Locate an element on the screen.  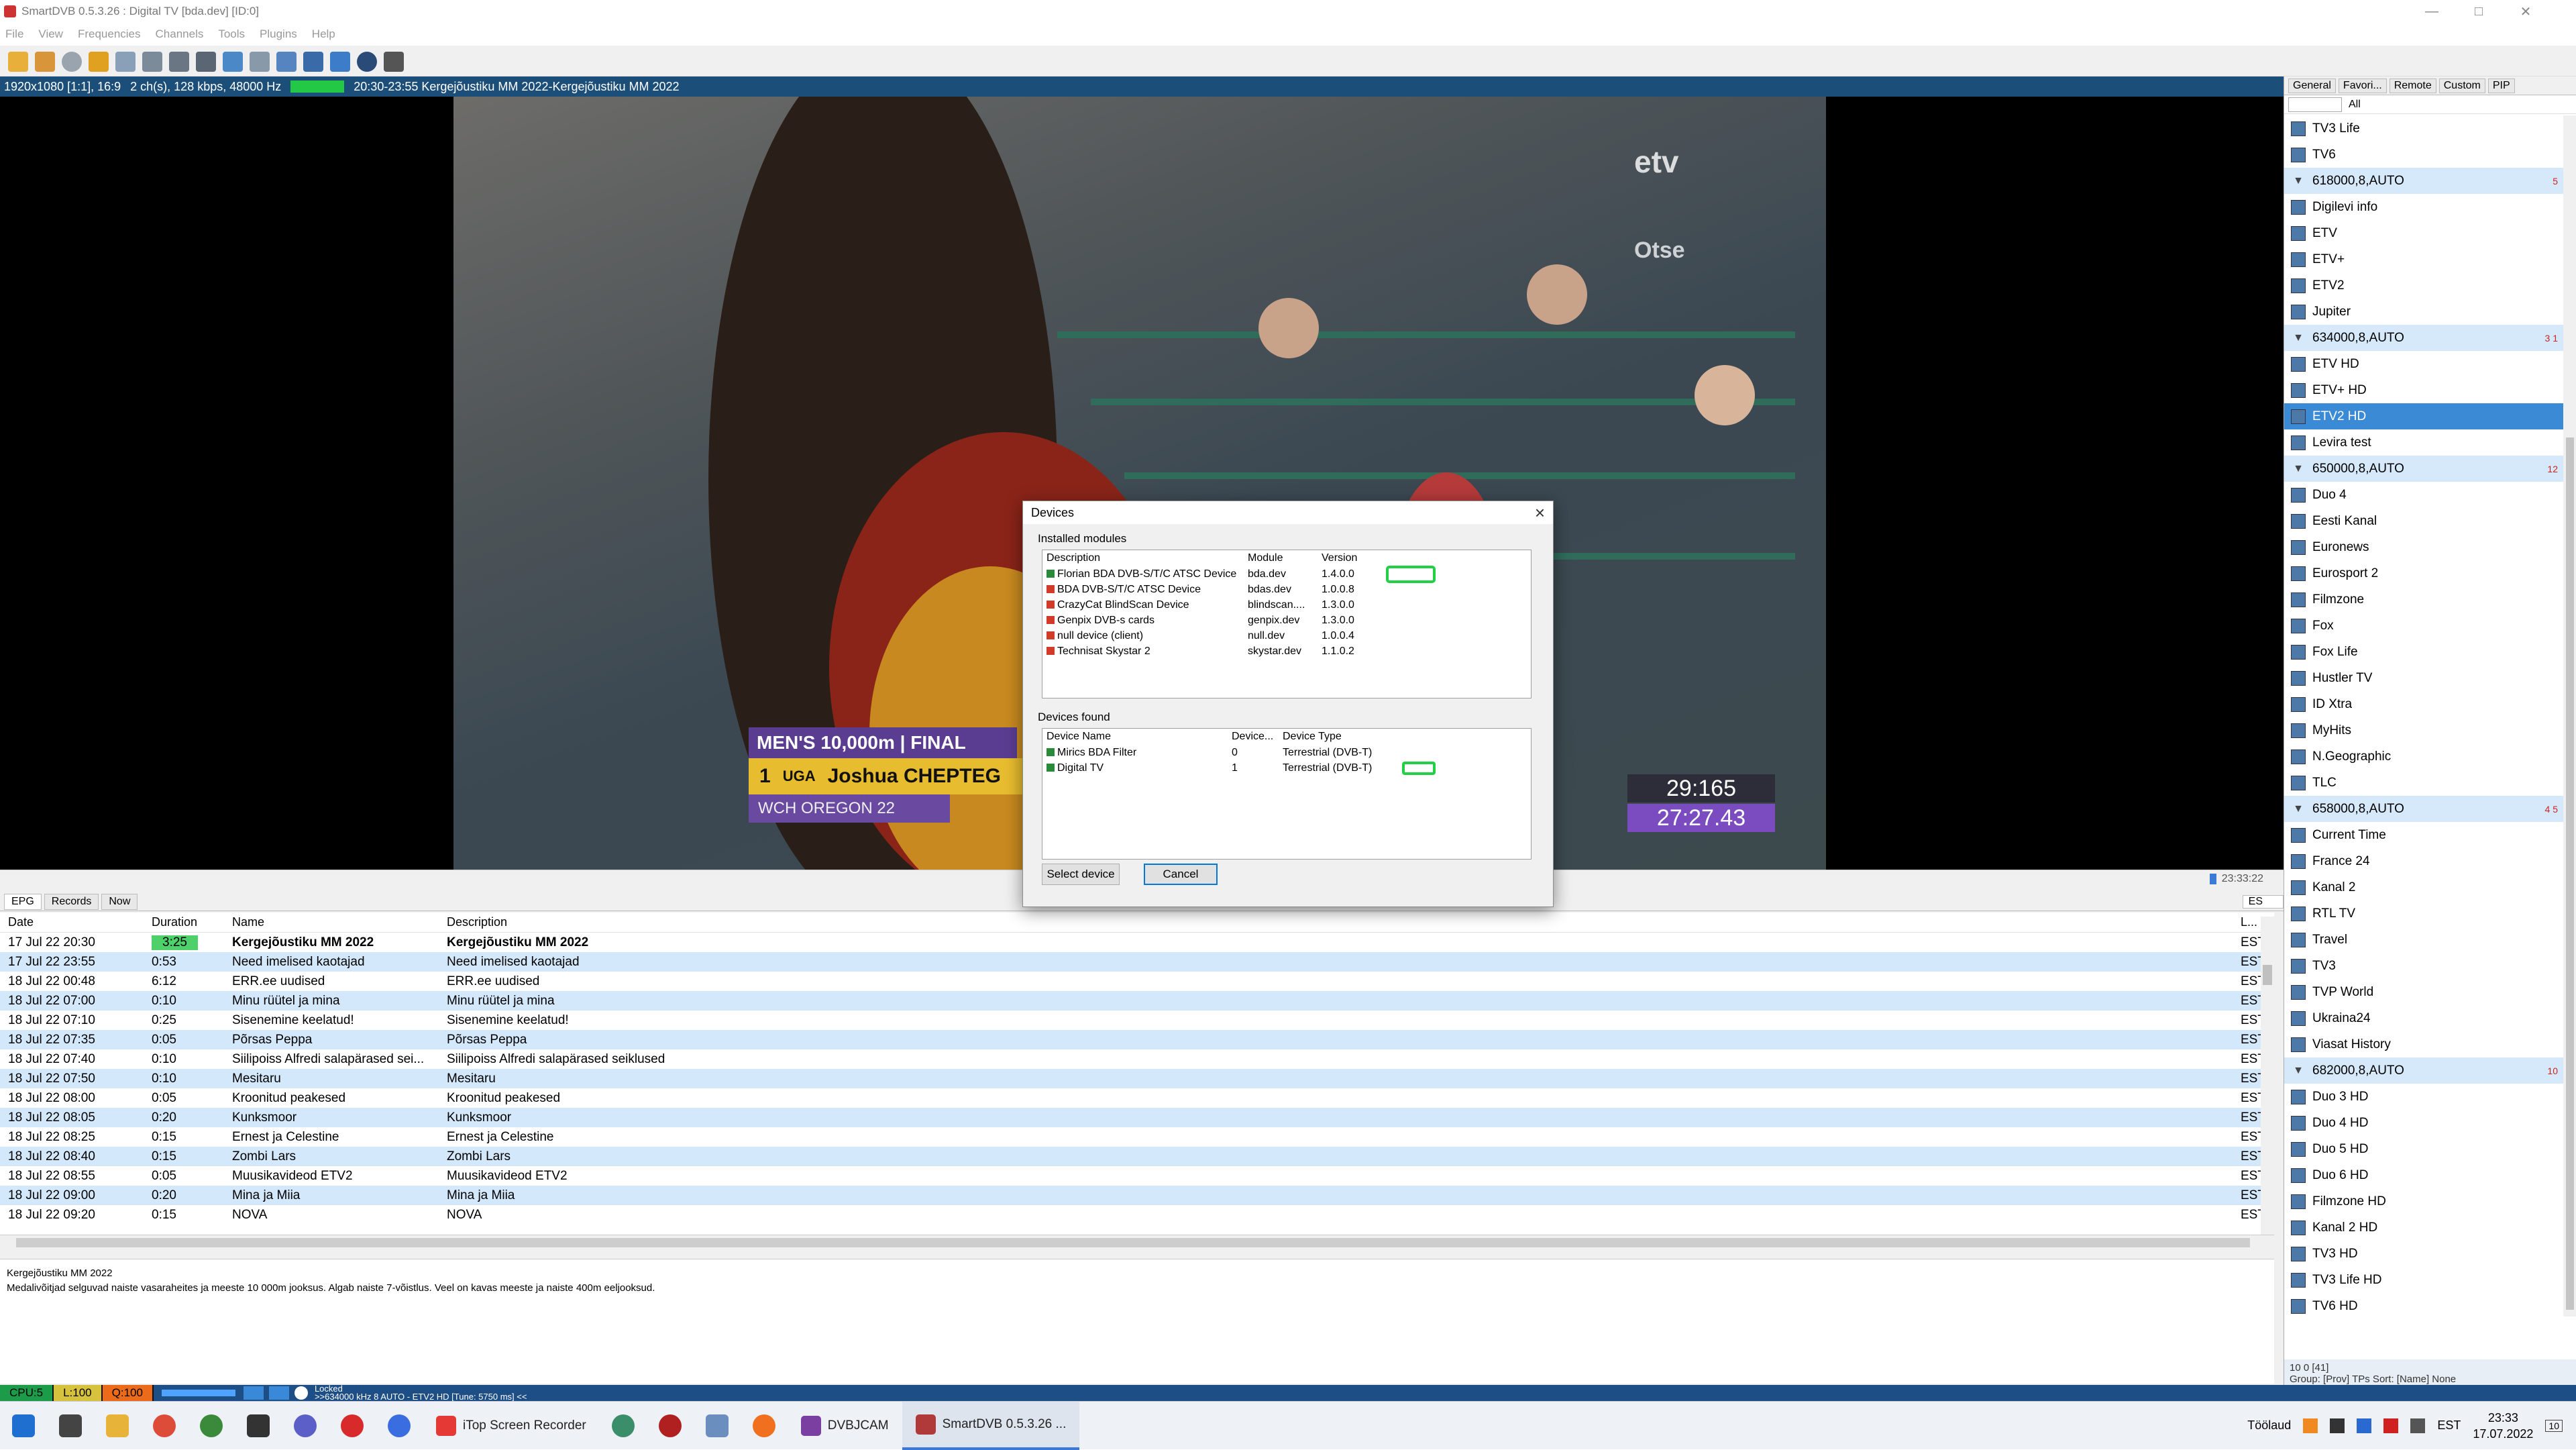
channel-item: ETV HD is located at coordinates (2423, 364).